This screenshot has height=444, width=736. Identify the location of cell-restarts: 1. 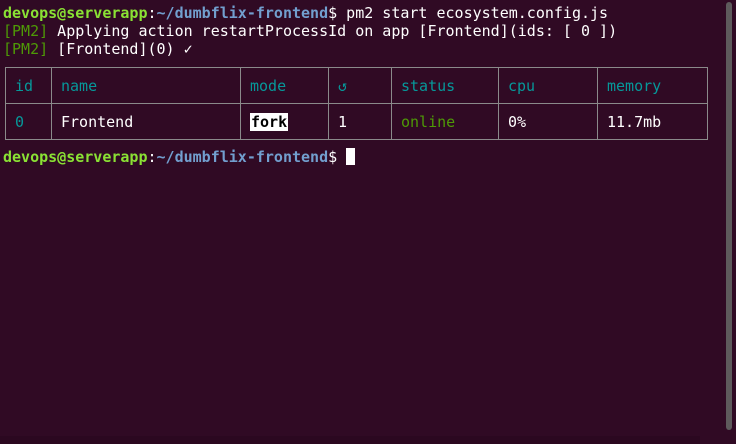
(360, 121).